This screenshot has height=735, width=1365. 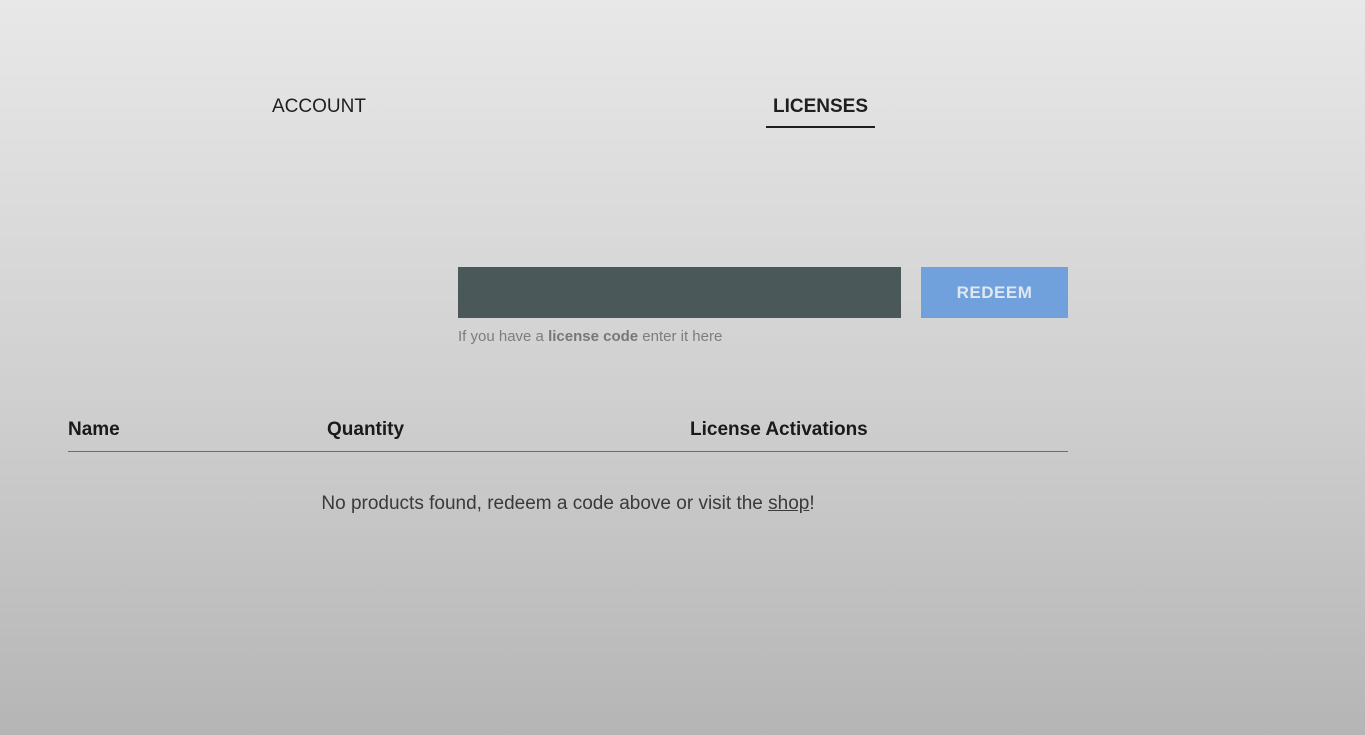 I want to click on license-code-hint: If you have a license code enter it here, so click(x=590, y=336).